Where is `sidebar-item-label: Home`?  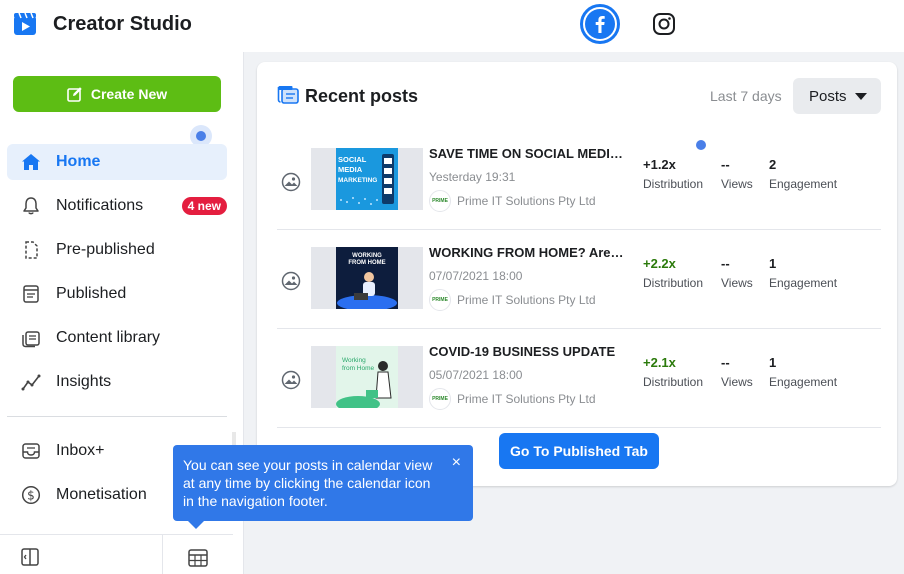 sidebar-item-label: Home is located at coordinates (78, 161).